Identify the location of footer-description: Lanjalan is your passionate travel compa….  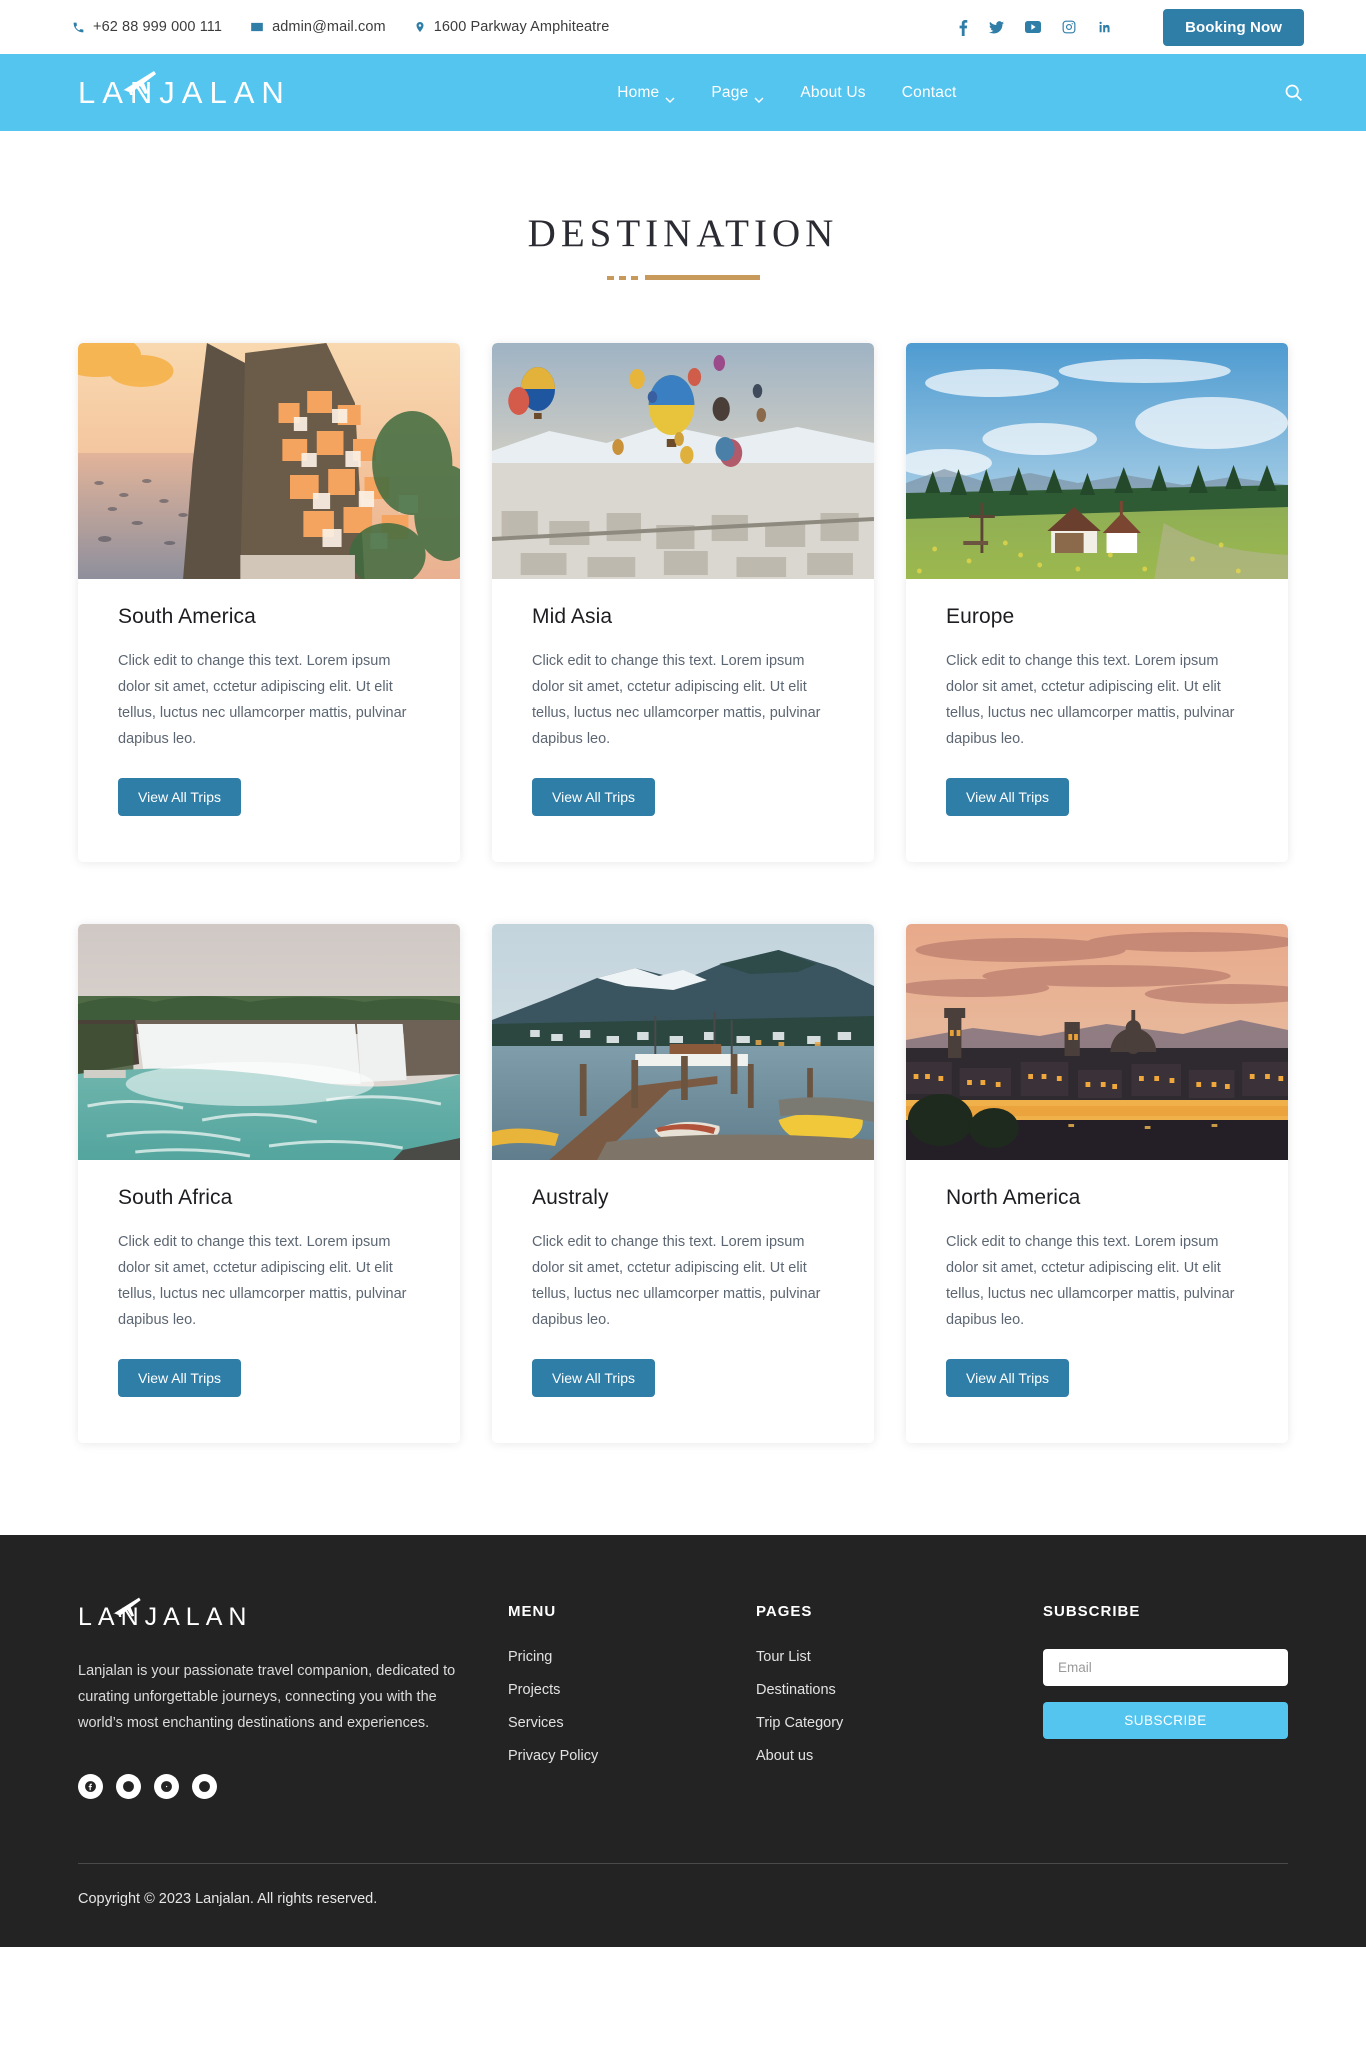
(267, 1697).